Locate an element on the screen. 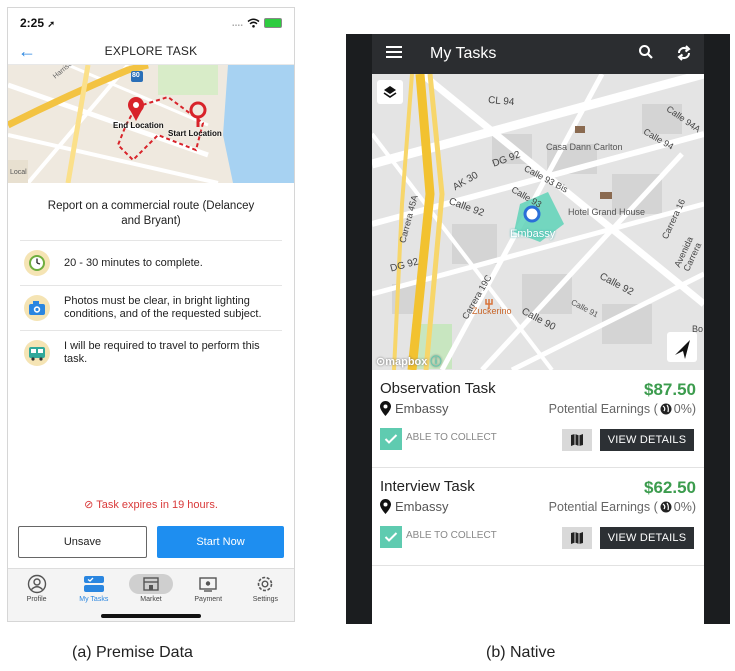 Image resolution: width=735 pixels, height=671 pixels. task-expiry-notice: ⊘ Task expires in 19 hours. is located at coordinates (151, 504).